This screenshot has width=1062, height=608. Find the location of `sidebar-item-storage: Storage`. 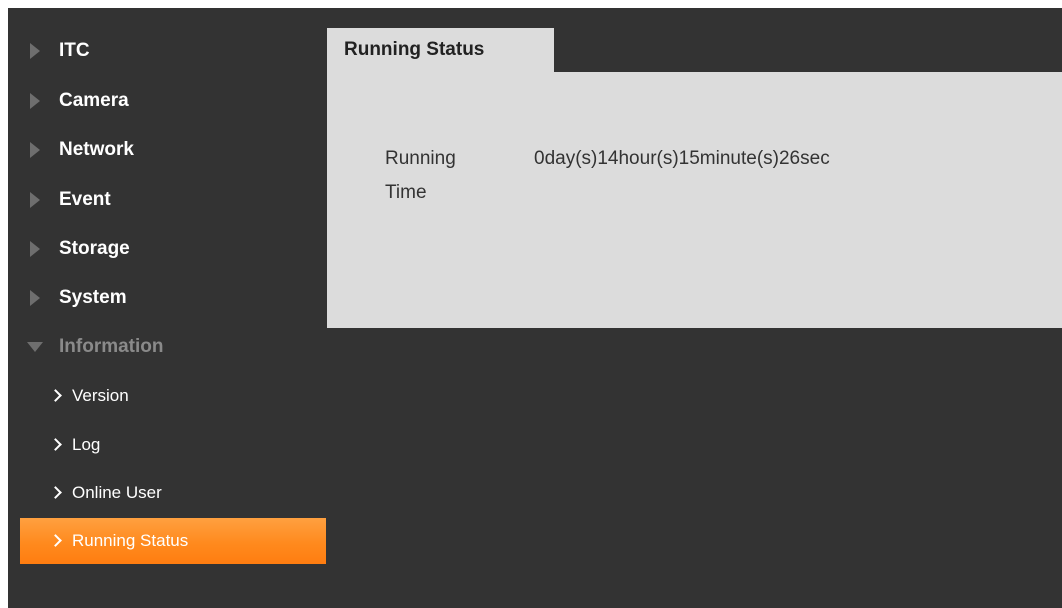

sidebar-item-storage: Storage is located at coordinates (167, 249).